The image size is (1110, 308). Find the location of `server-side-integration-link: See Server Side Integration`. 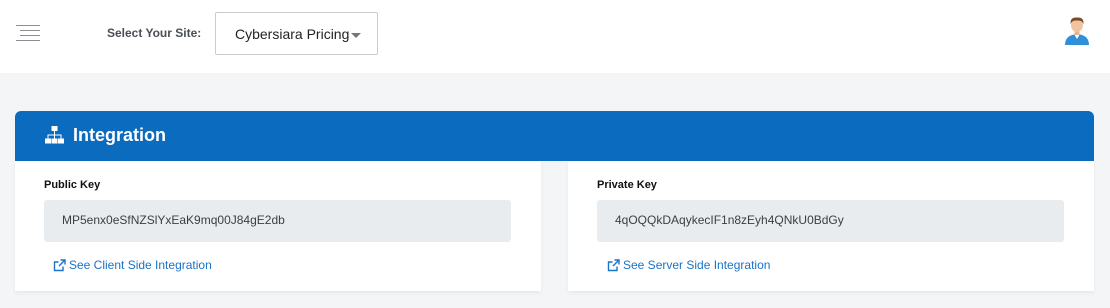

server-side-integration-link: See Server Side Integration is located at coordinates (688, 265).